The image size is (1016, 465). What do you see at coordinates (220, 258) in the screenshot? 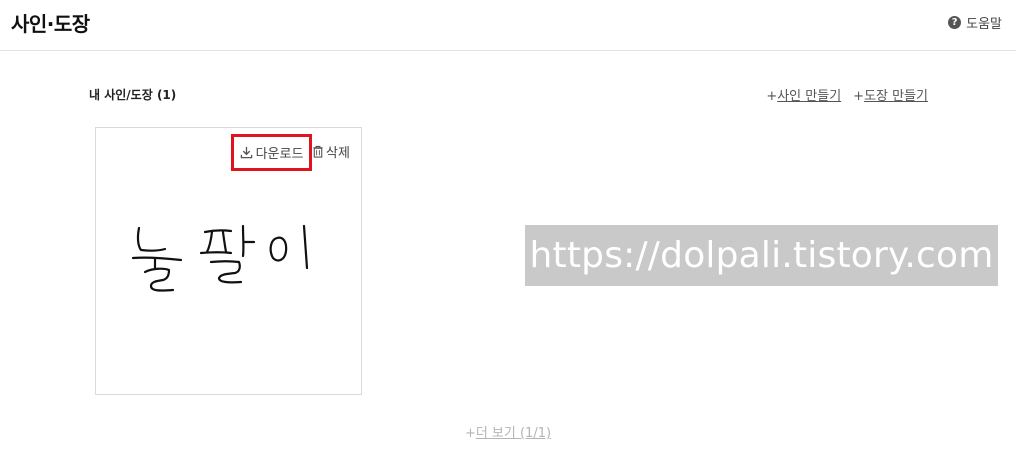
I see `signature-image` at bounding box center [220, 258].